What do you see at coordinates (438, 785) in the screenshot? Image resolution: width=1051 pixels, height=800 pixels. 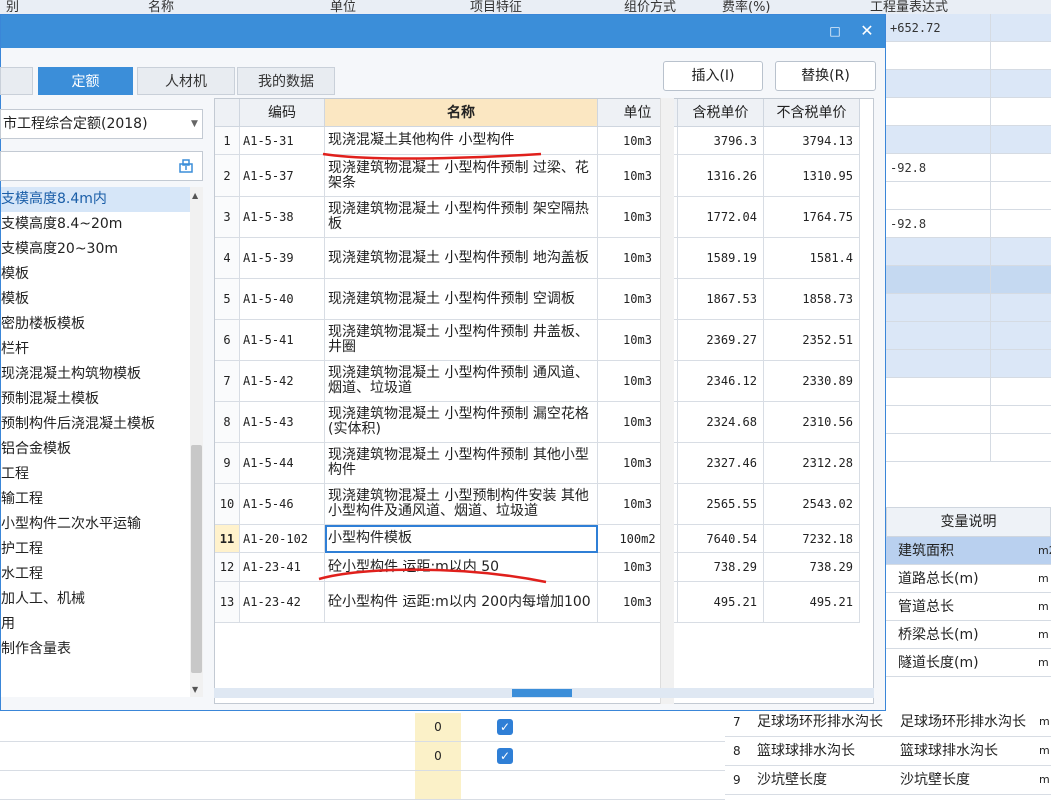 I see `quantity-cell` at bounding box center [438, 785].